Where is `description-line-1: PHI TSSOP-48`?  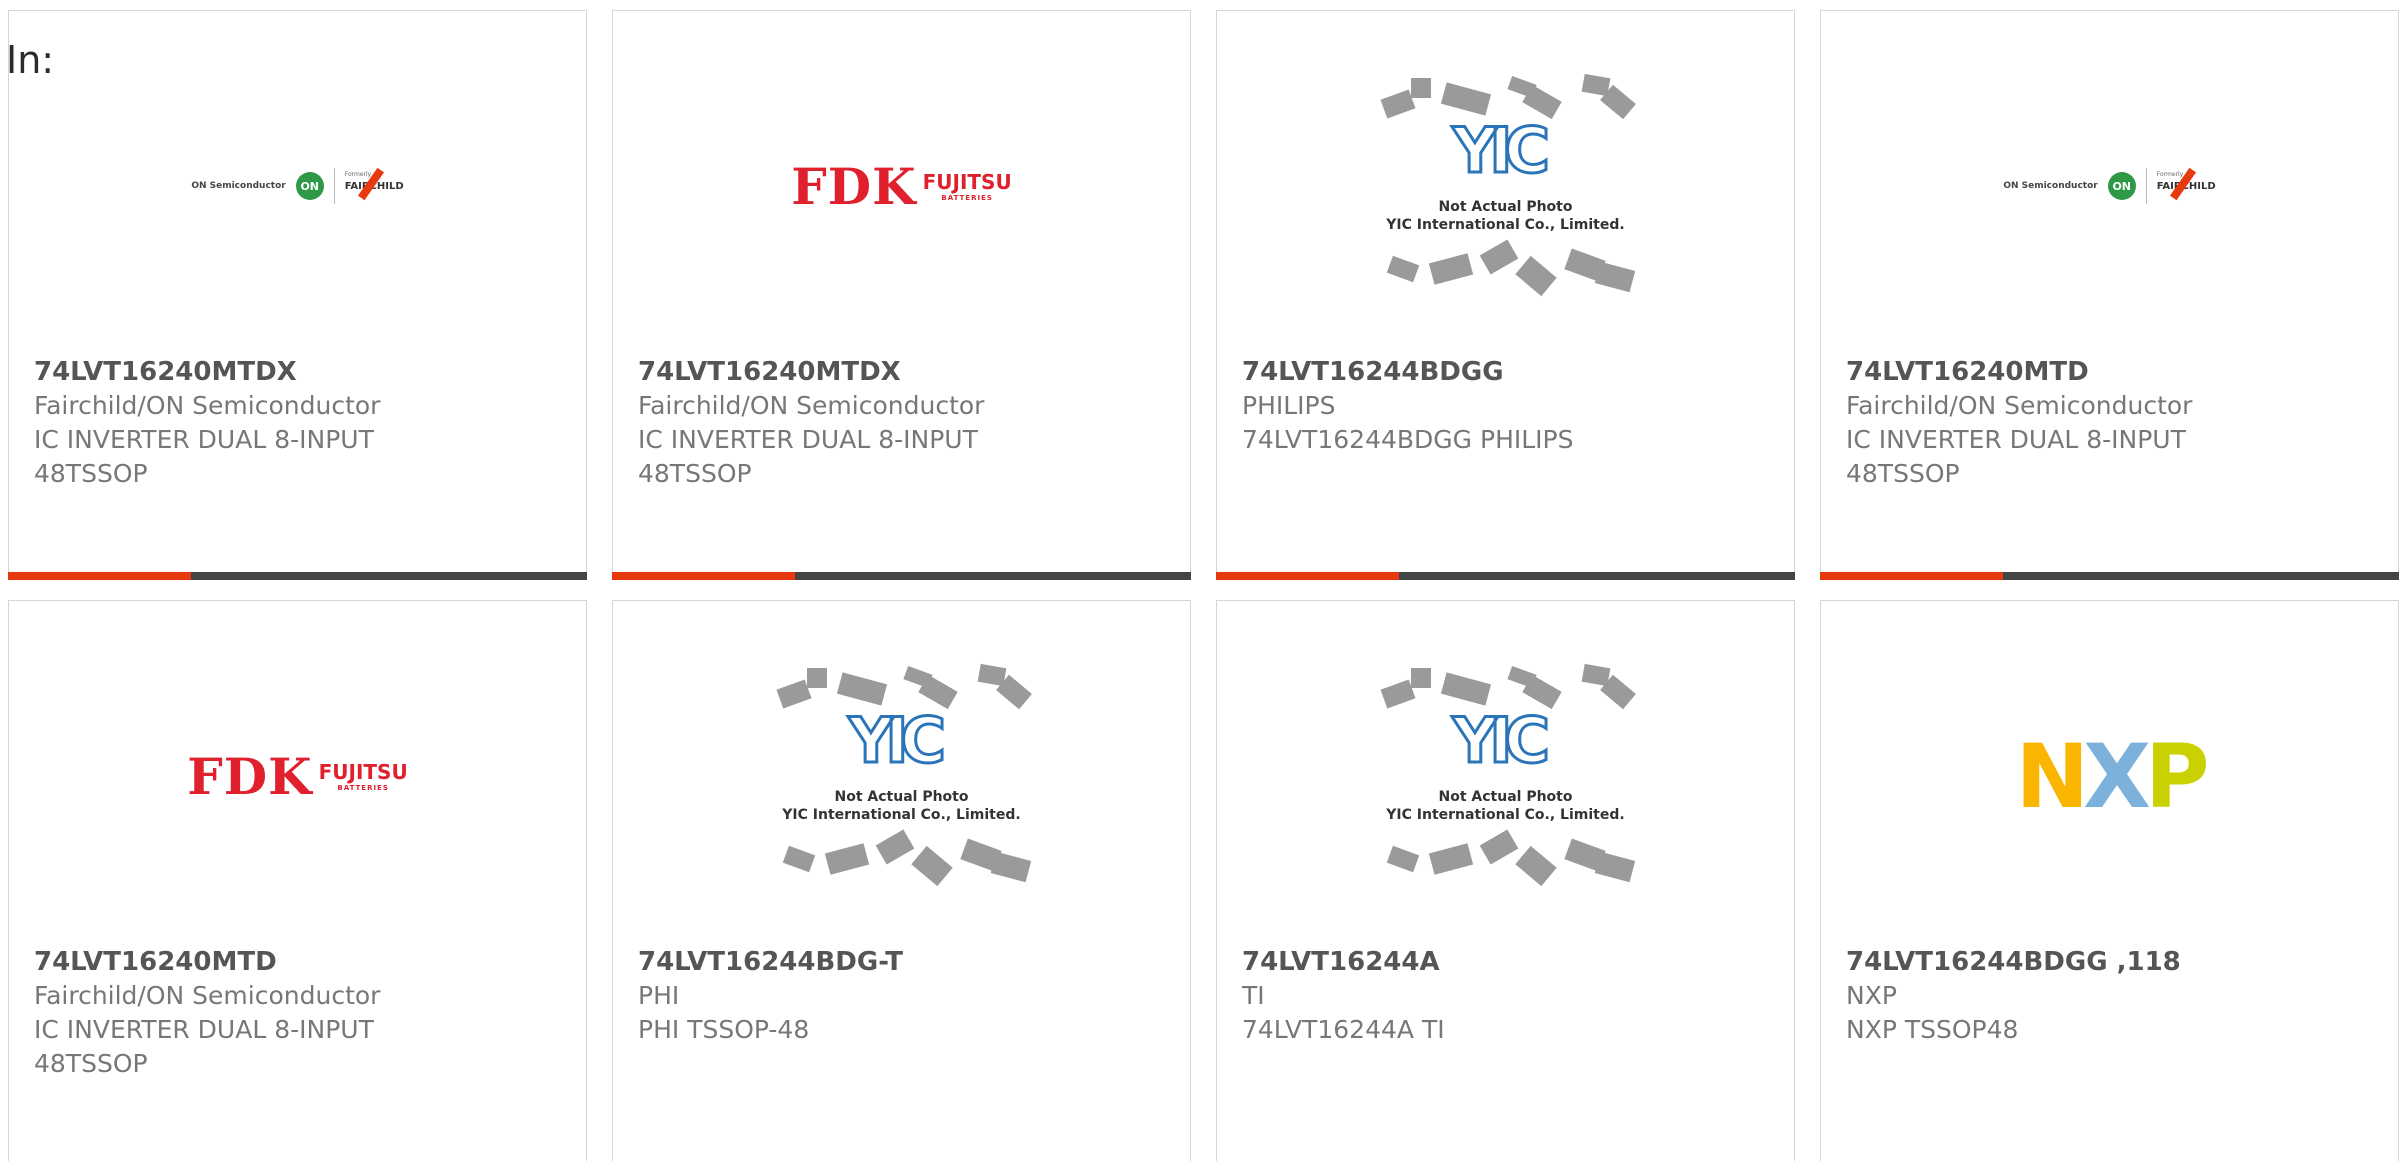 description-line-1: PHI TSSOP-48 is located at coordinates (724, 1029).